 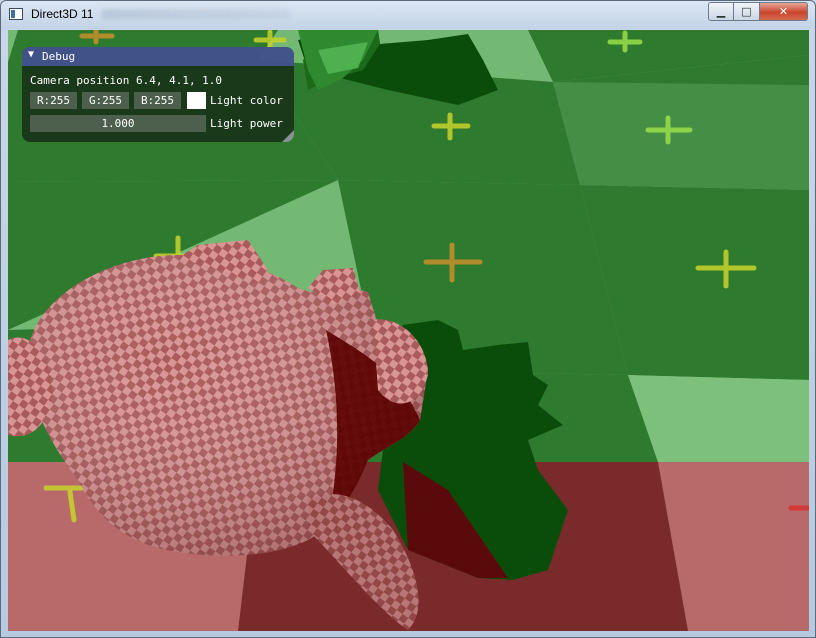 I want to click on maximize-button: □, so click(x=747, y=11).